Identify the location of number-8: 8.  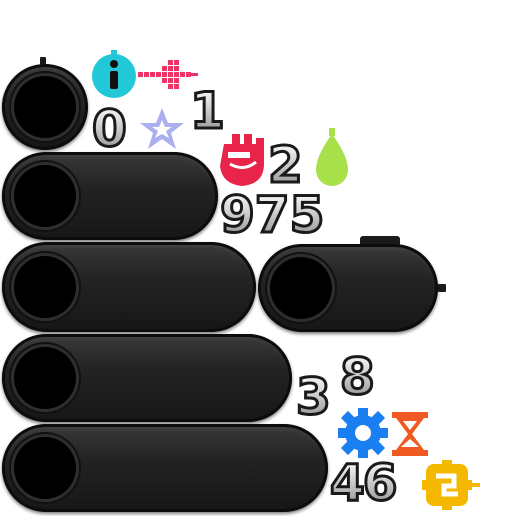
(358, 377).